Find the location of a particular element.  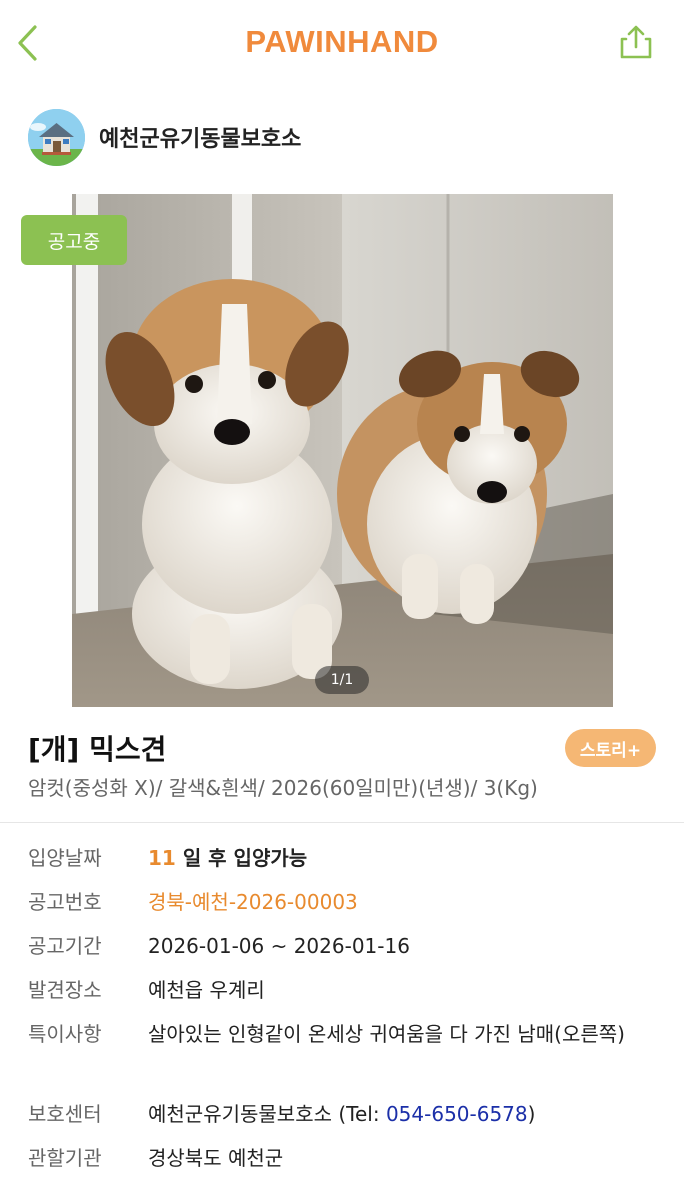

status-badge: 공고중 is located at coordinates (74, 240).